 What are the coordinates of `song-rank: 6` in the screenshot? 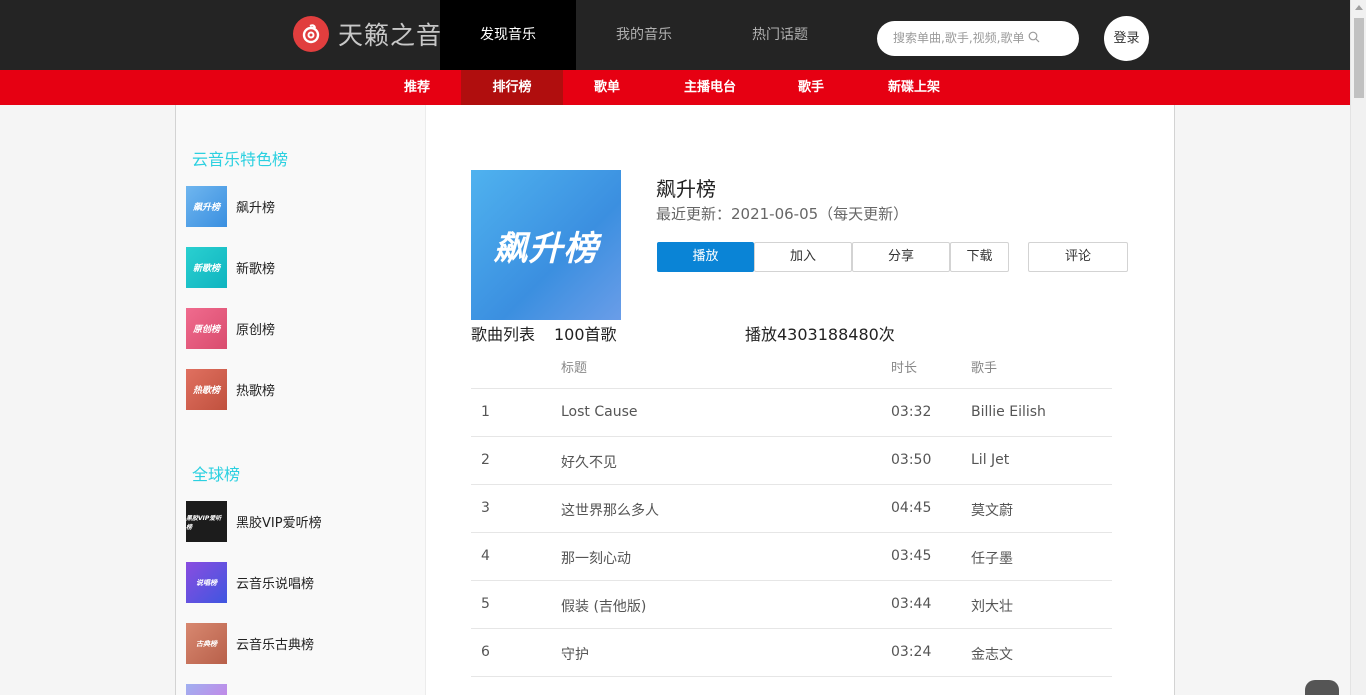 It's located at (485, 652).